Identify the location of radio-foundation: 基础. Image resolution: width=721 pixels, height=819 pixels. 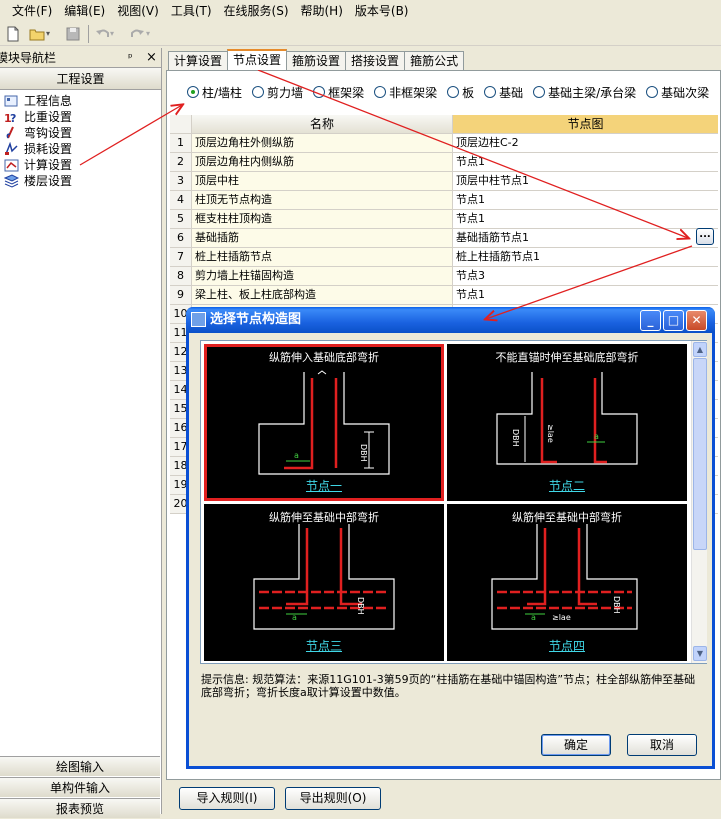
(503, 92).